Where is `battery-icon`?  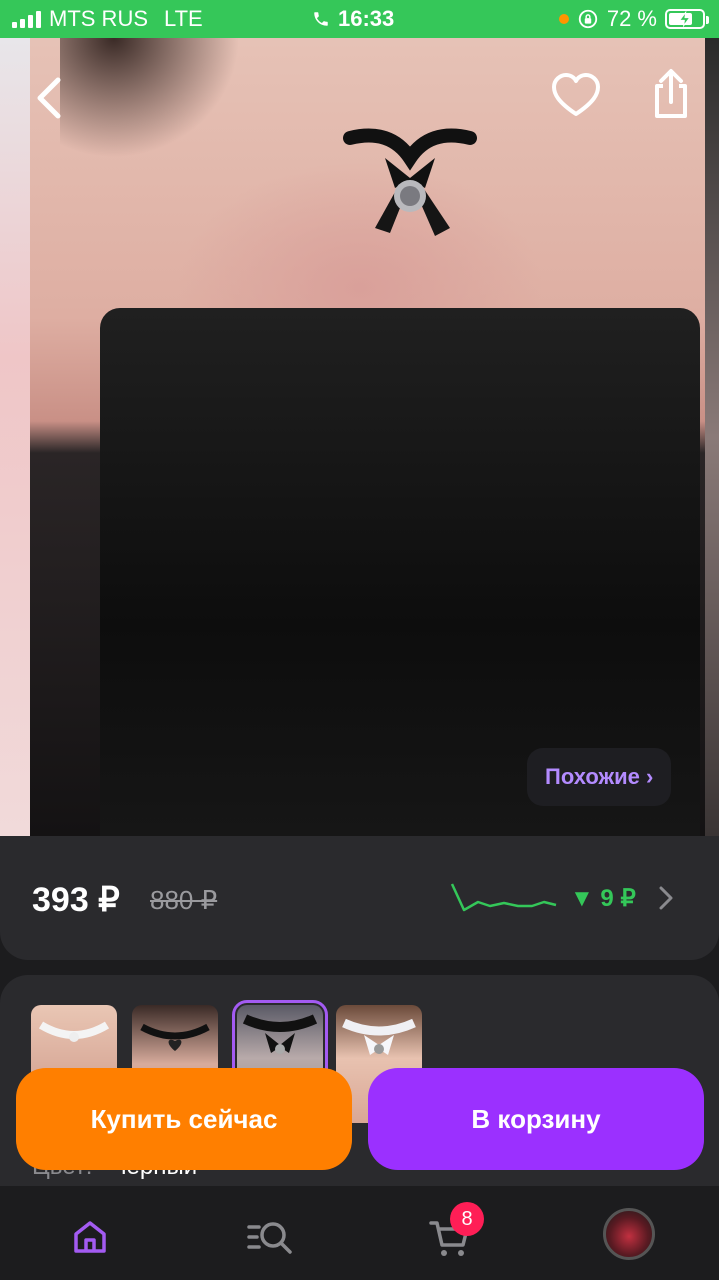 battery-icon is located at coordinates (687, 19).